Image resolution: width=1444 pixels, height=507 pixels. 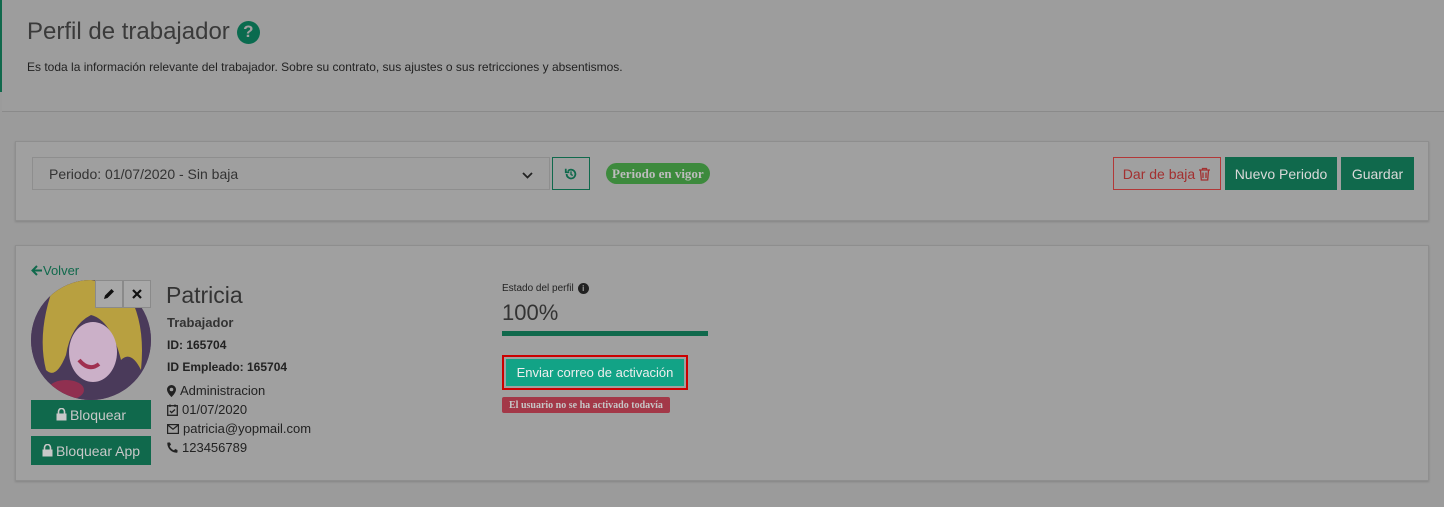 I want to click on estado-perfil-label: Estado del perfil i, so click(x=545, y=288).